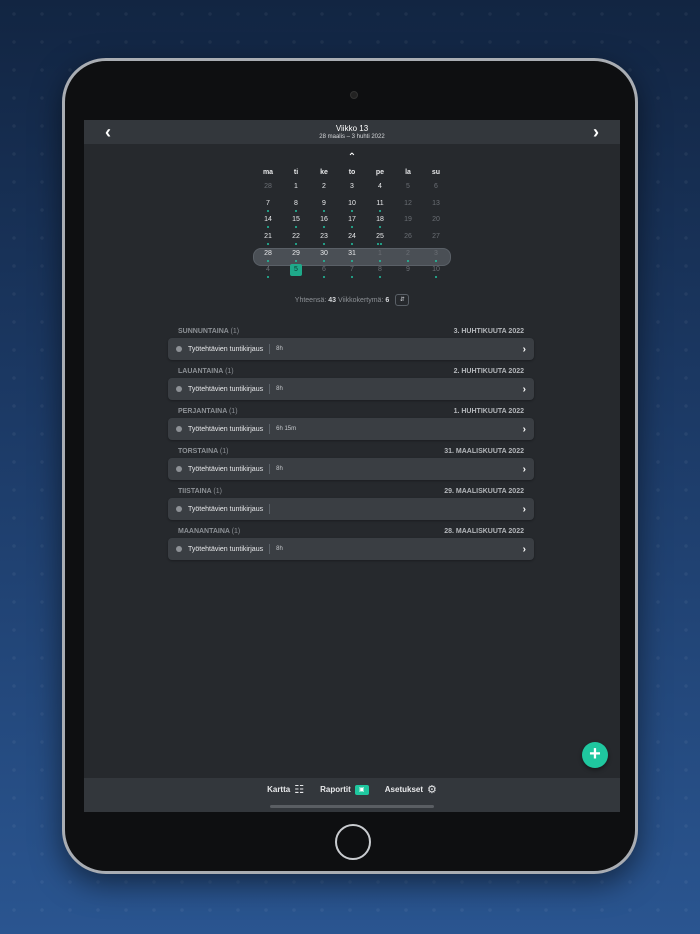 This screenshot has width=700, height=934. I want to click on calendar-day: 20, so click(436, 221).